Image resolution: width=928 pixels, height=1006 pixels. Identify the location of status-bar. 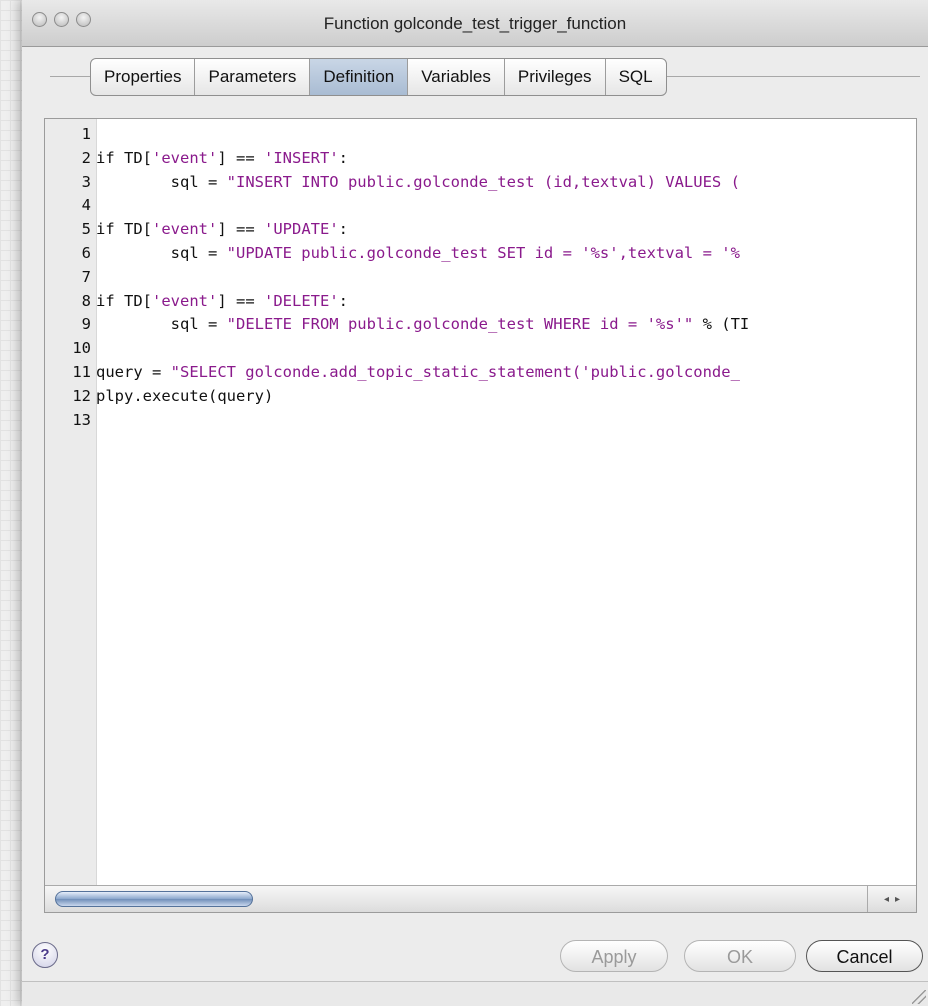
(475, 993).